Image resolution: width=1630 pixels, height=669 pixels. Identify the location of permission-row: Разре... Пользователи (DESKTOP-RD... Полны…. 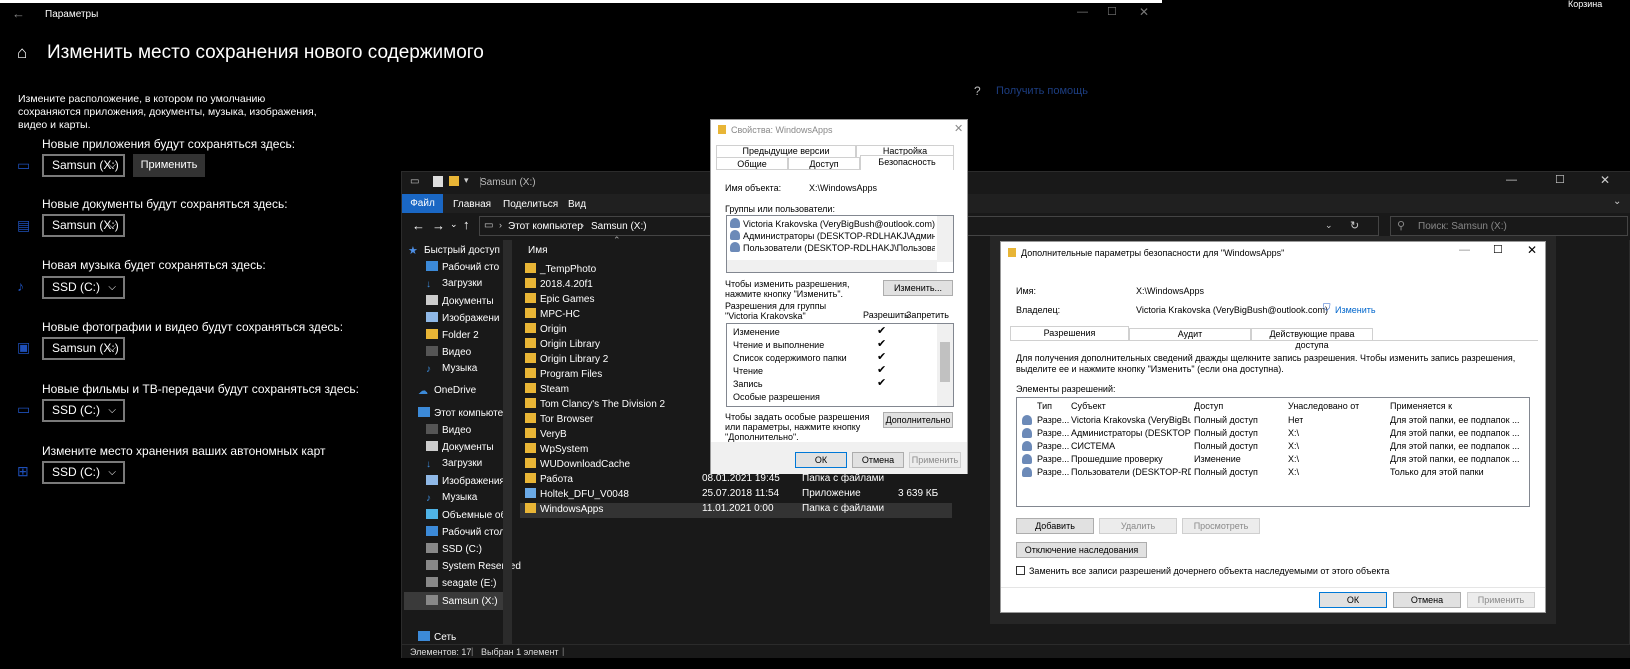
(1270, 473).